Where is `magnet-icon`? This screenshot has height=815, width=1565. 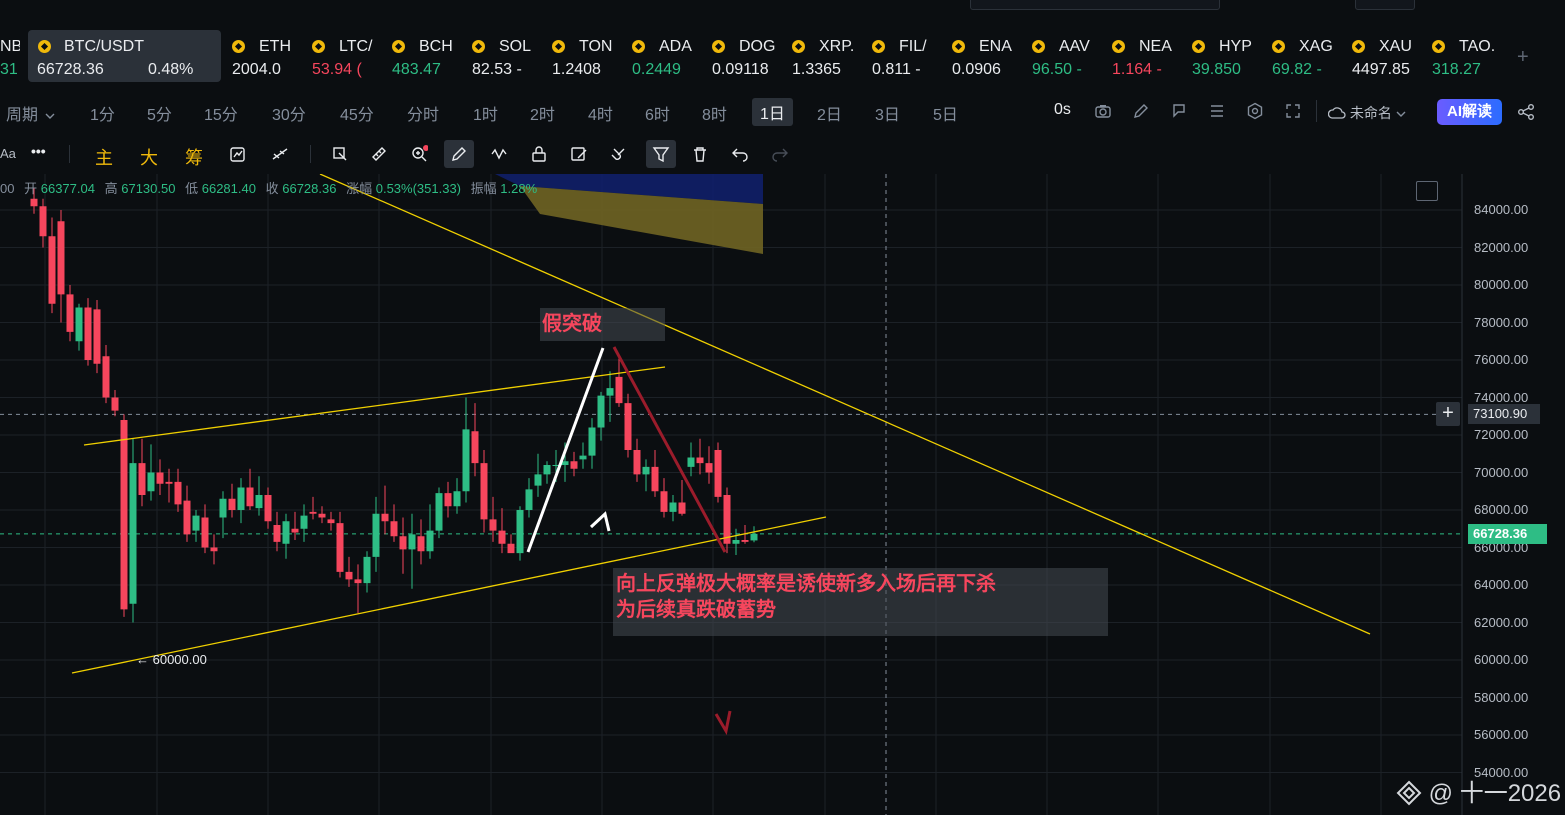 magnet-icon is located at coordinates (619, 154).